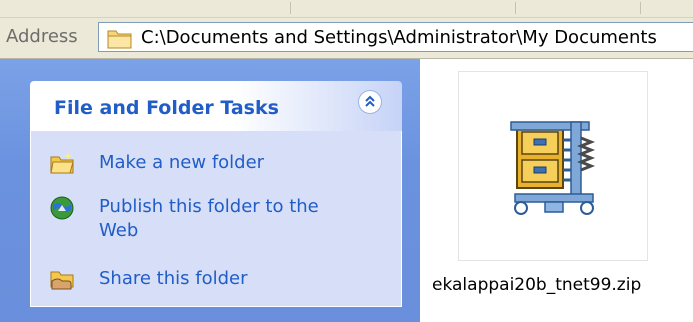 This screenshot has height=322, width=693. I want to click on file-name: ekalappai20b_tnet99.zip, so click(536, 285).